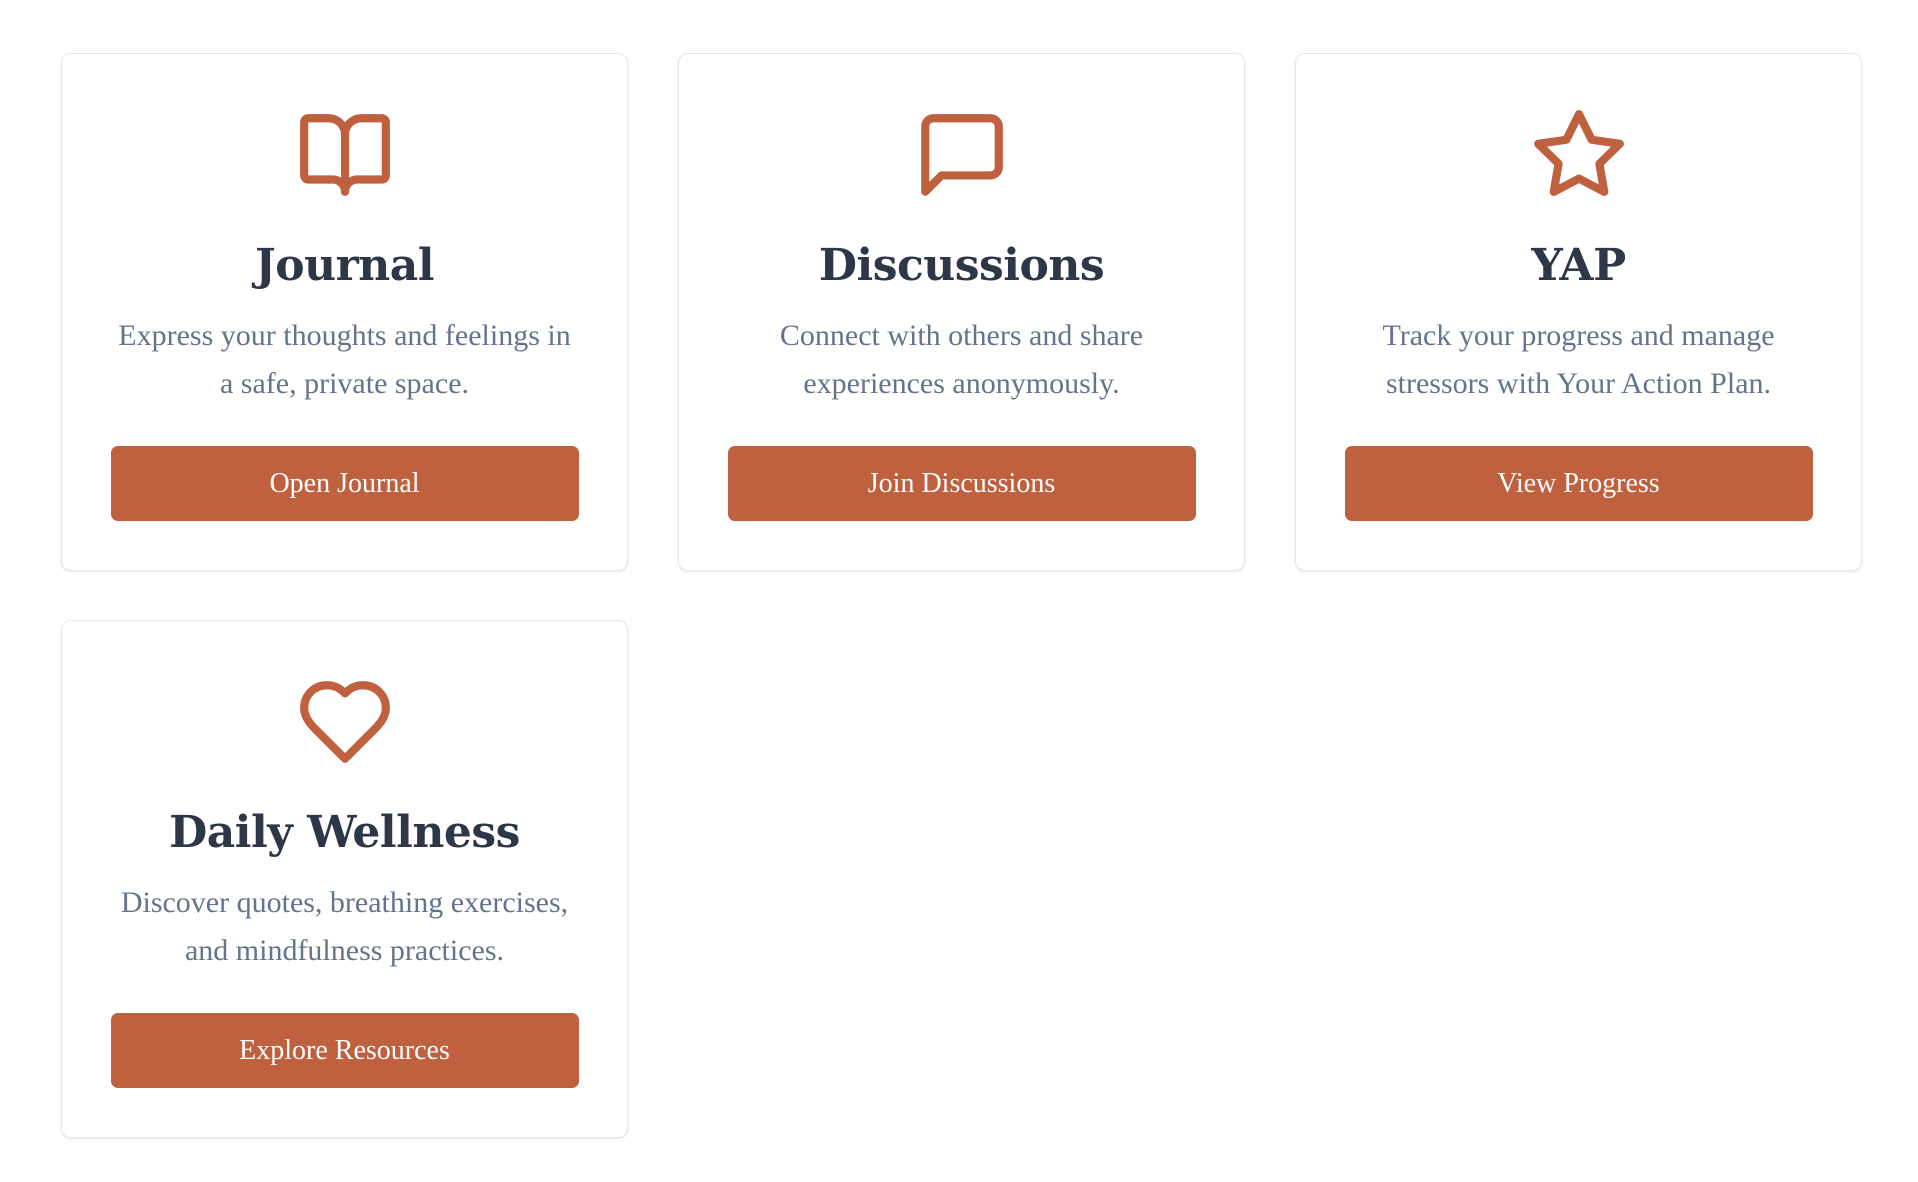 This screenshot has width=1918, height=1182. What do you see at coordinates (961, 265) in the screenshot?
I see `card-title: Discussions` at bounding box center [961, 265].